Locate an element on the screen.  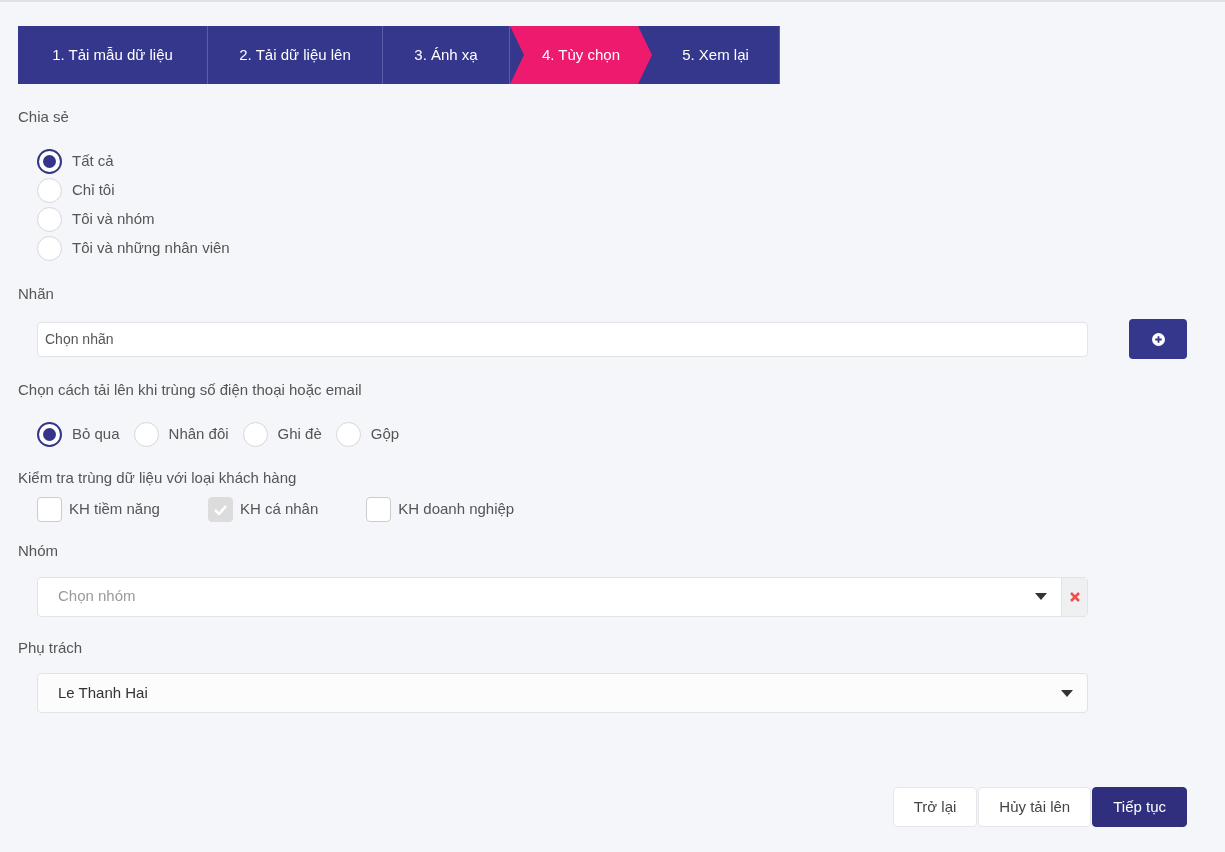
field-label: Nhãn is located at coordinates (36, 293).